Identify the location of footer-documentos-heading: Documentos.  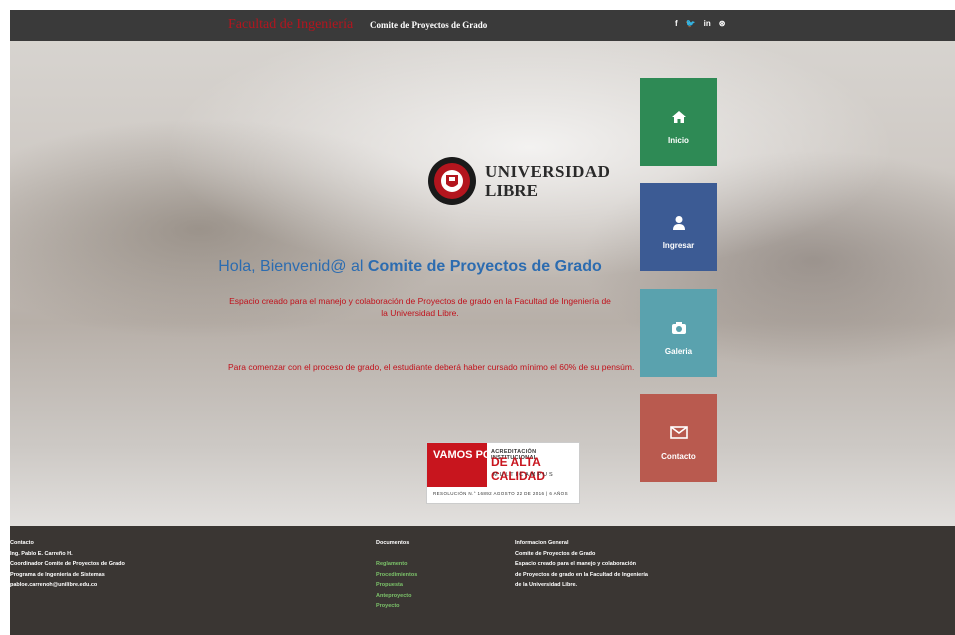
(393, 543).